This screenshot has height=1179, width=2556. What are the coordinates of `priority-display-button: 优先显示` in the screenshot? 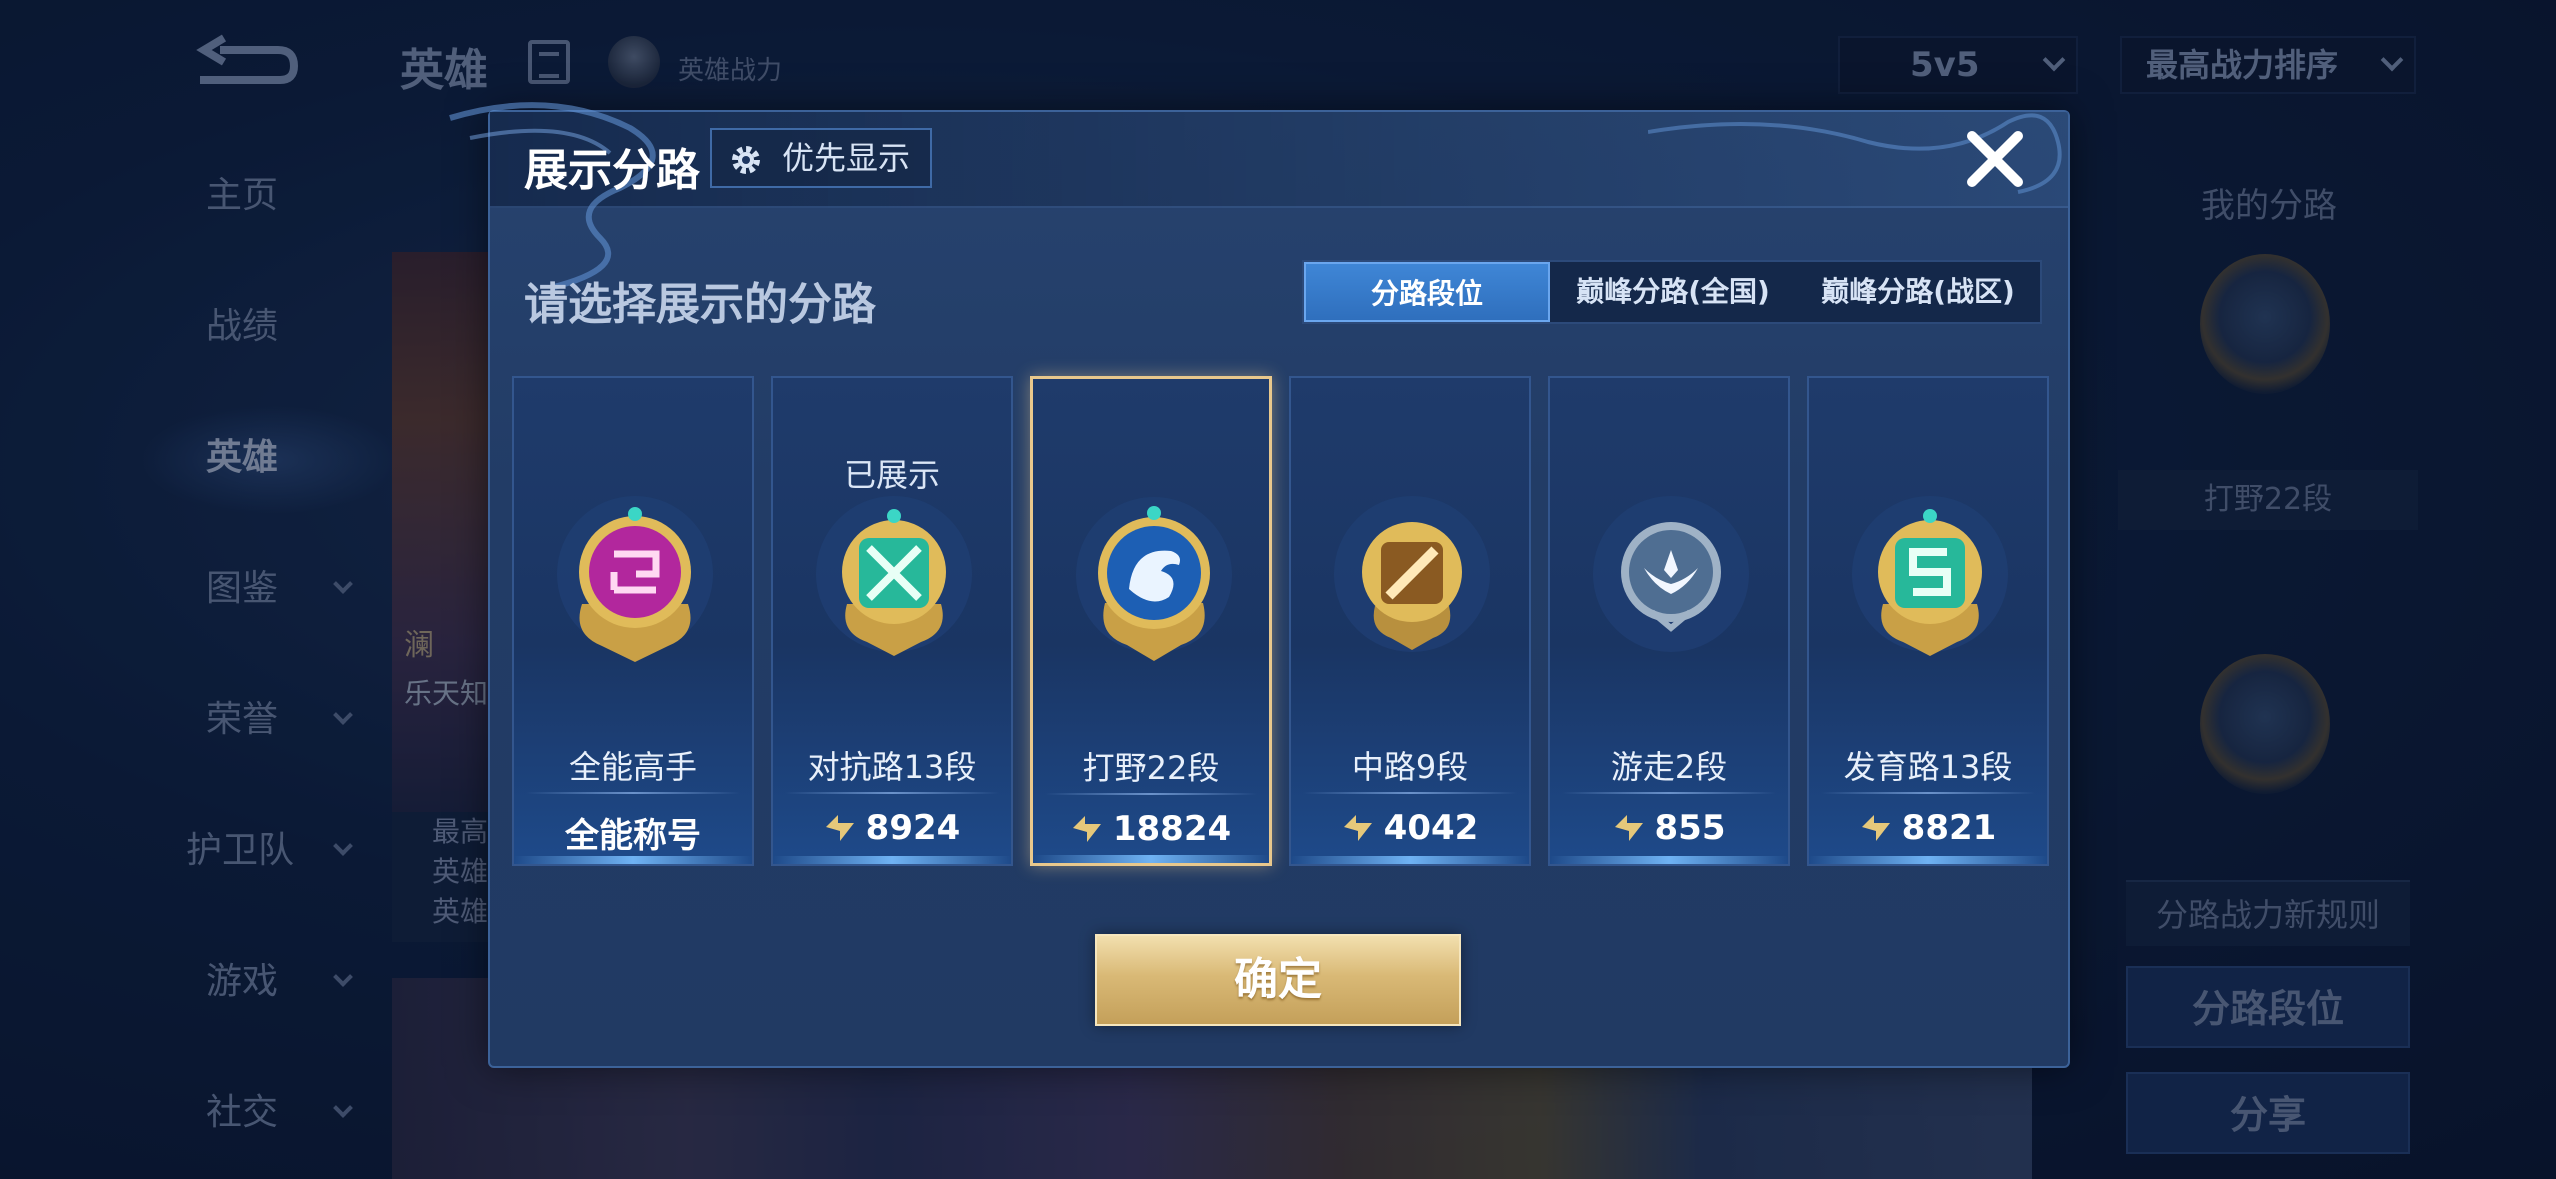 It's located at (821, 158).